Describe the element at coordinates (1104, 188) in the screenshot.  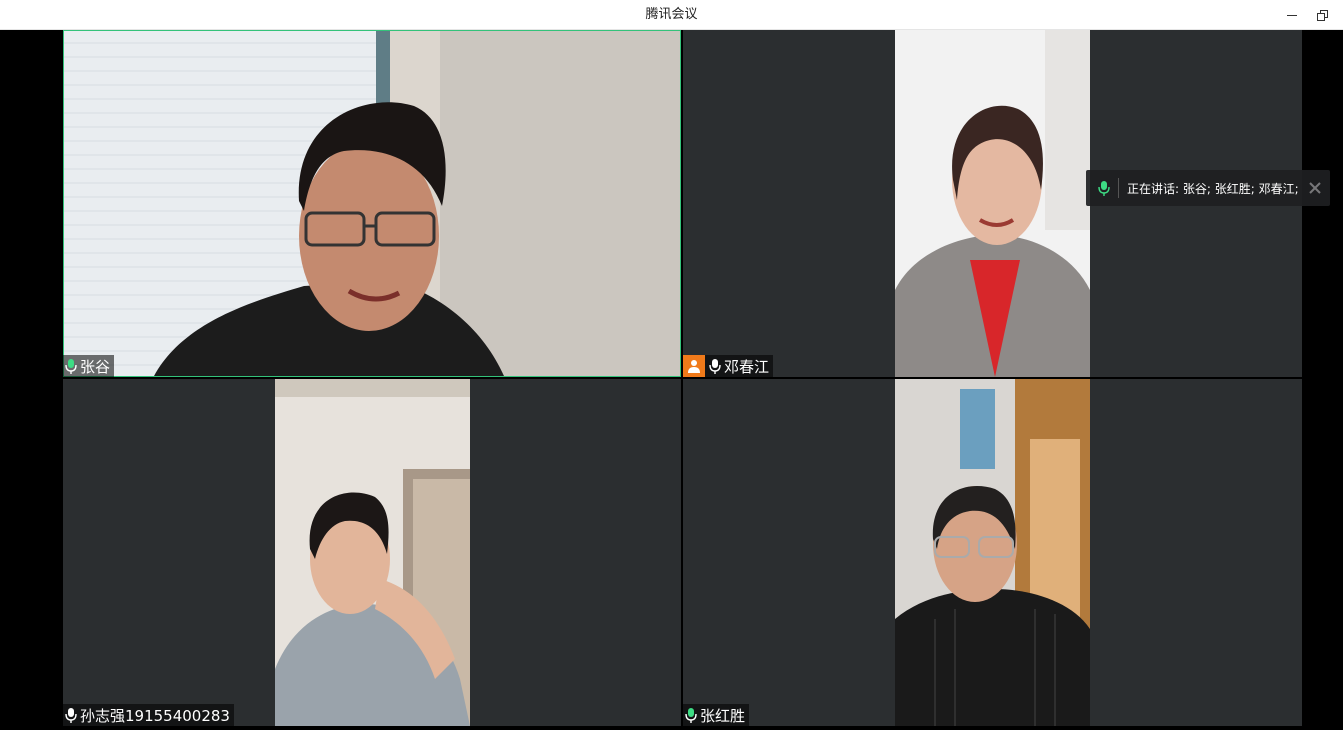
I see `mic-speaking-icon` at that location.